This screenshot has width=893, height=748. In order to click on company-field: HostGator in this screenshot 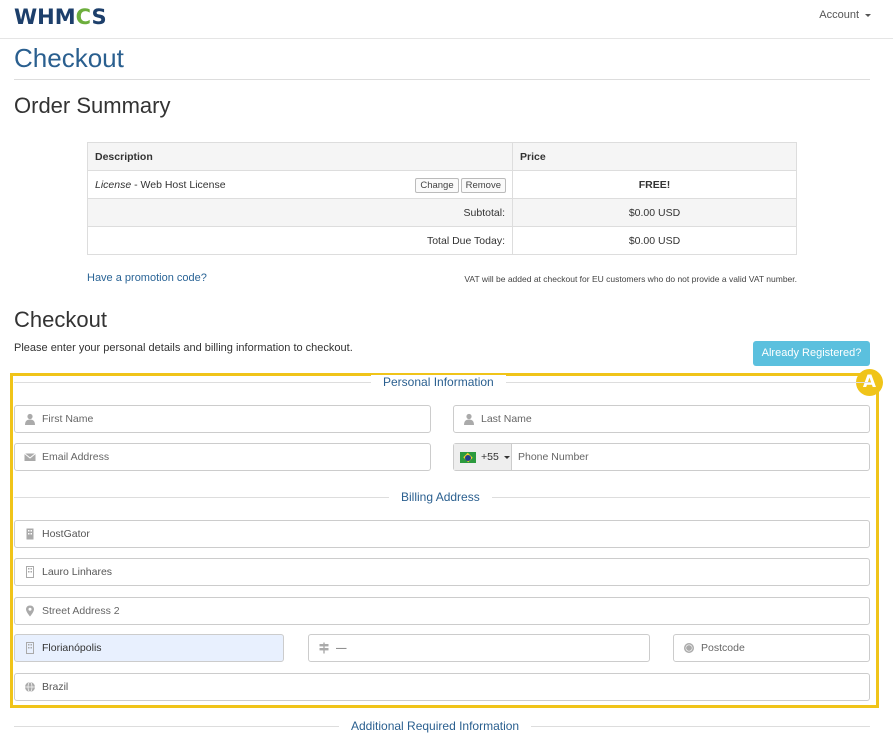, I will do `click(442, 534)`.